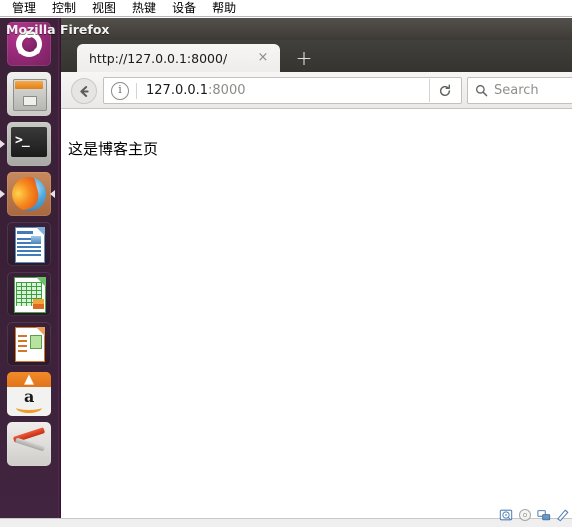  What do you see at coordinates (29, 294) in the screenshot?
I see `launcher-item-libreoffice-calc` at bounding box center [29, 294].